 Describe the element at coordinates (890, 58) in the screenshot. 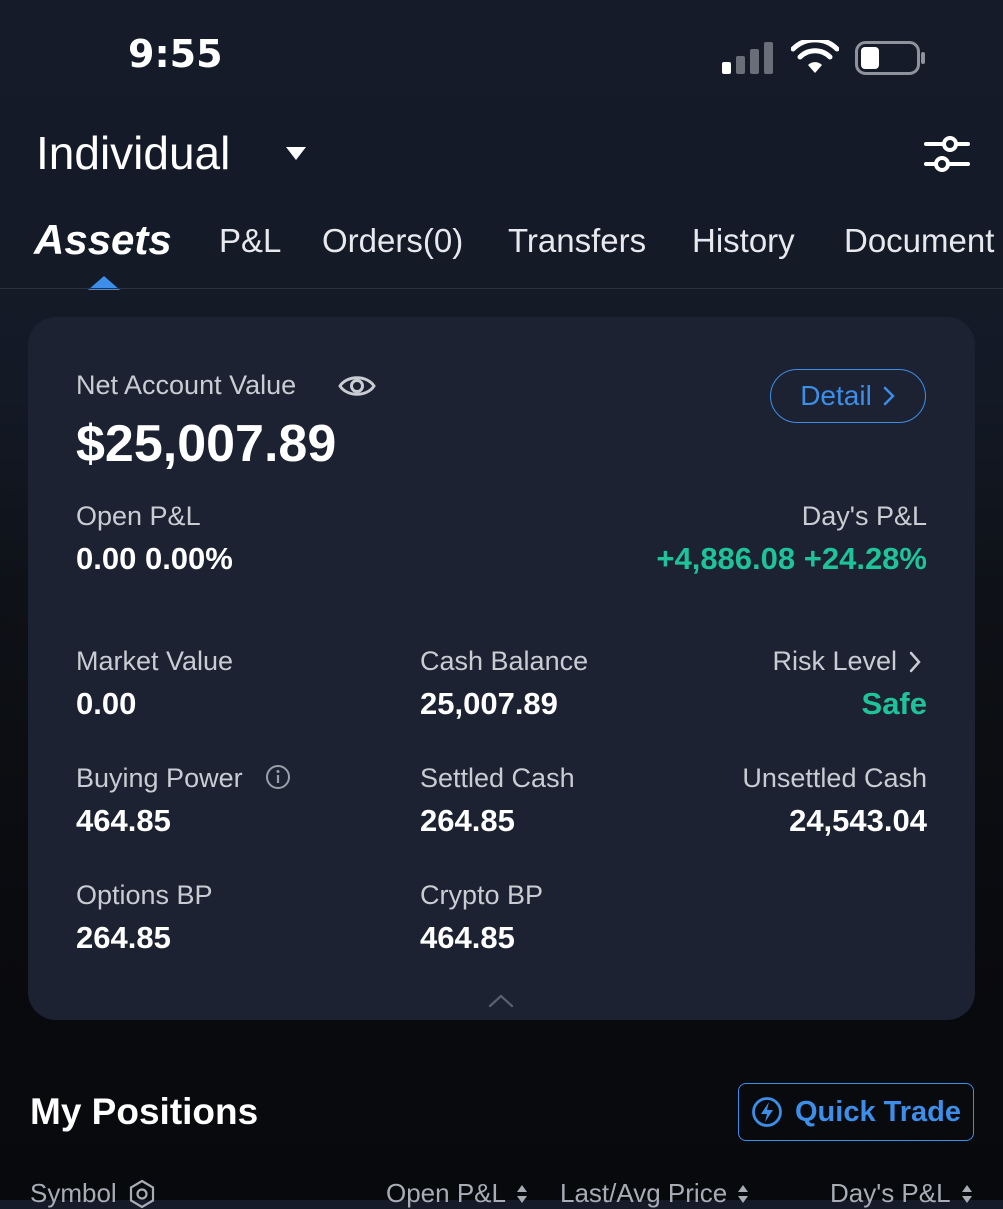

I see `battery-icon` at that location.